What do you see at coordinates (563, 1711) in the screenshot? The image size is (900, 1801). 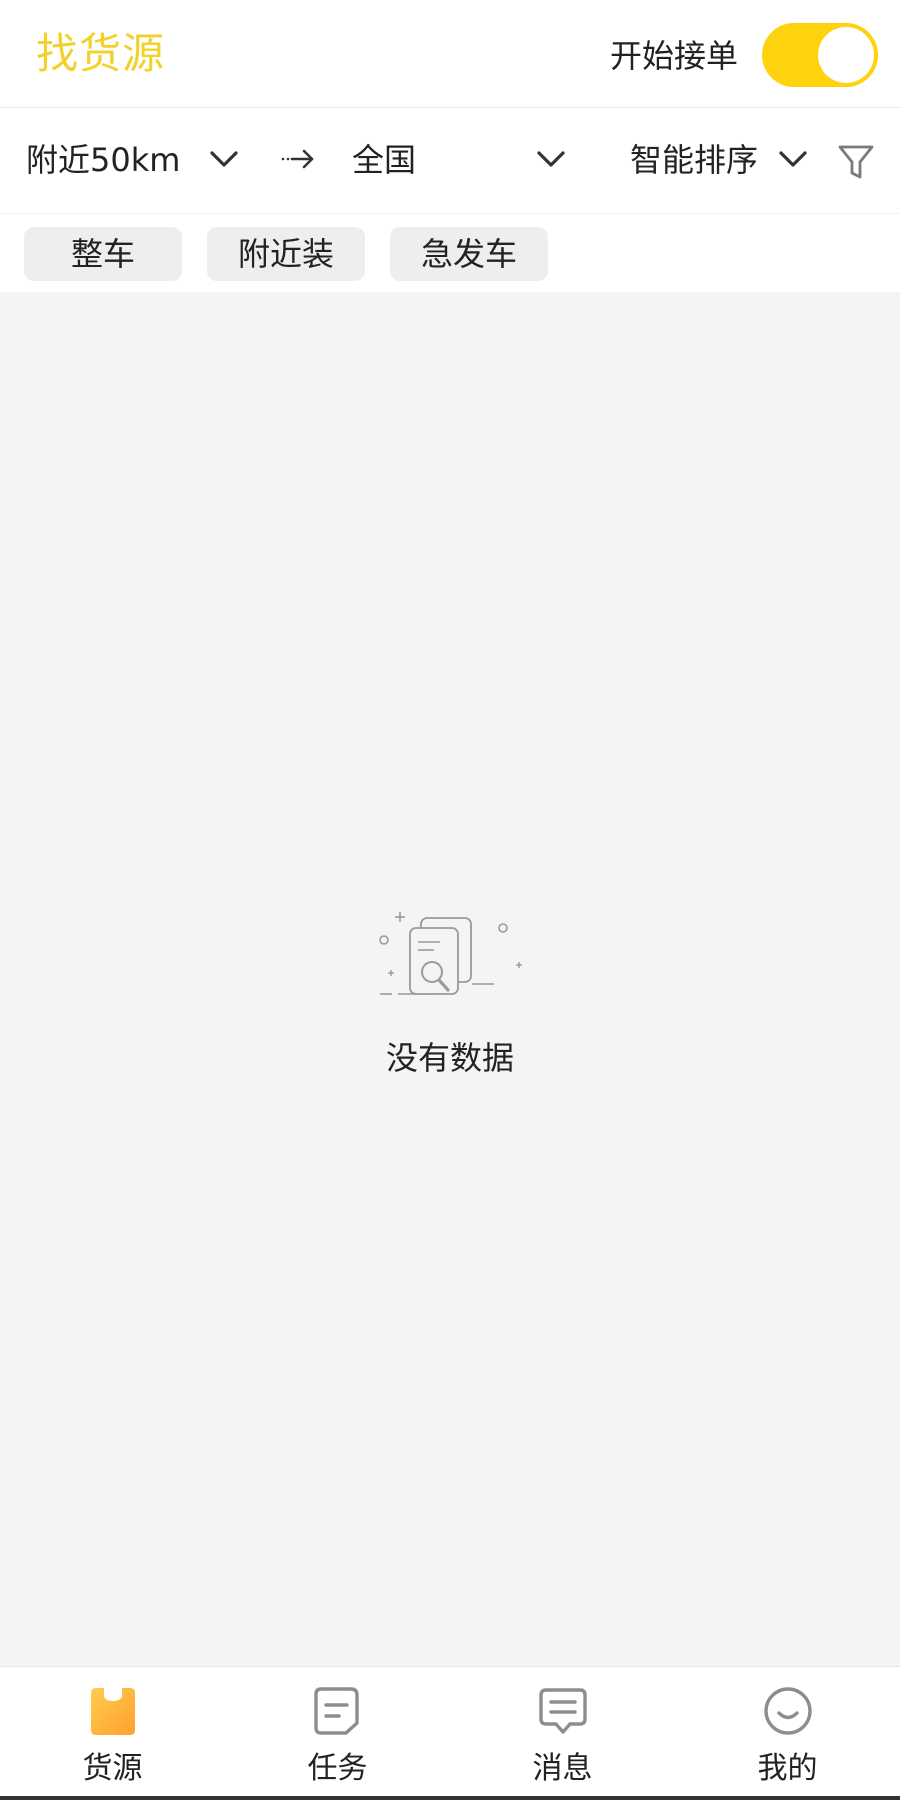 I see `message-bubble-icon` at bounding box center [563, 1711].